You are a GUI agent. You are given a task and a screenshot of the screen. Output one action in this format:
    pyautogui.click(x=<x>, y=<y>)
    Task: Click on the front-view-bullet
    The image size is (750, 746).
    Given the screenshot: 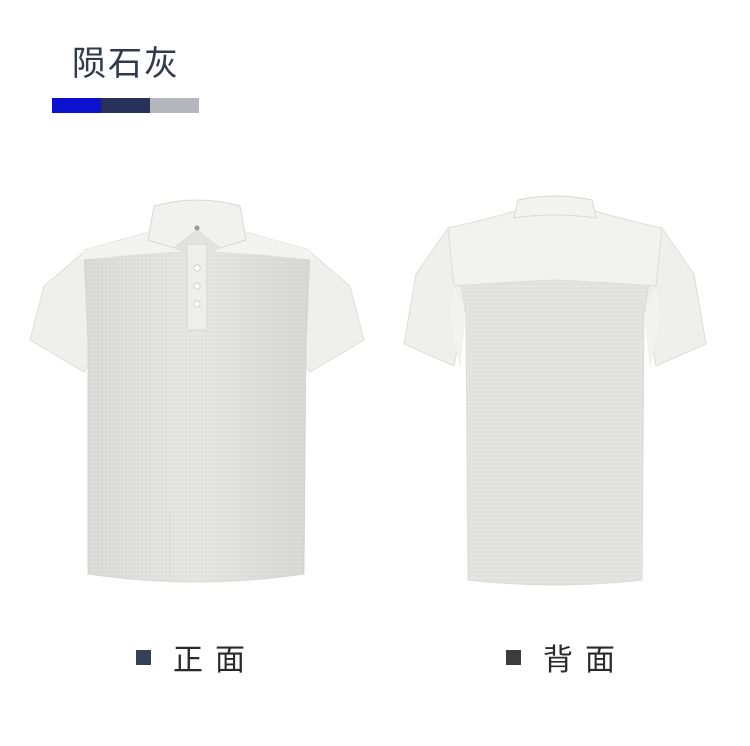 What is the action you would take?
    pyautogui.click(x=143, y=657)
    